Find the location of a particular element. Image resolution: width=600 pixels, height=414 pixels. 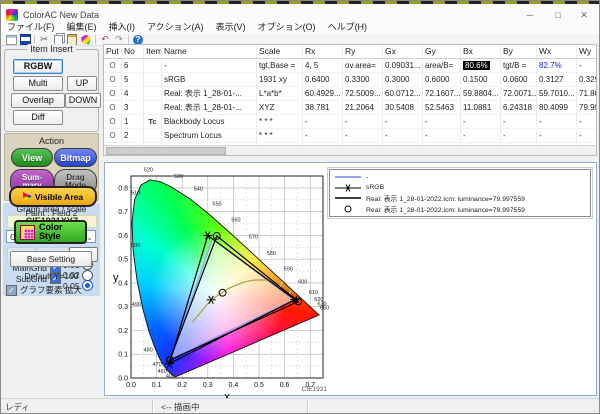

menu-item-4: 表示(V) is located at coordinates (231, 27).